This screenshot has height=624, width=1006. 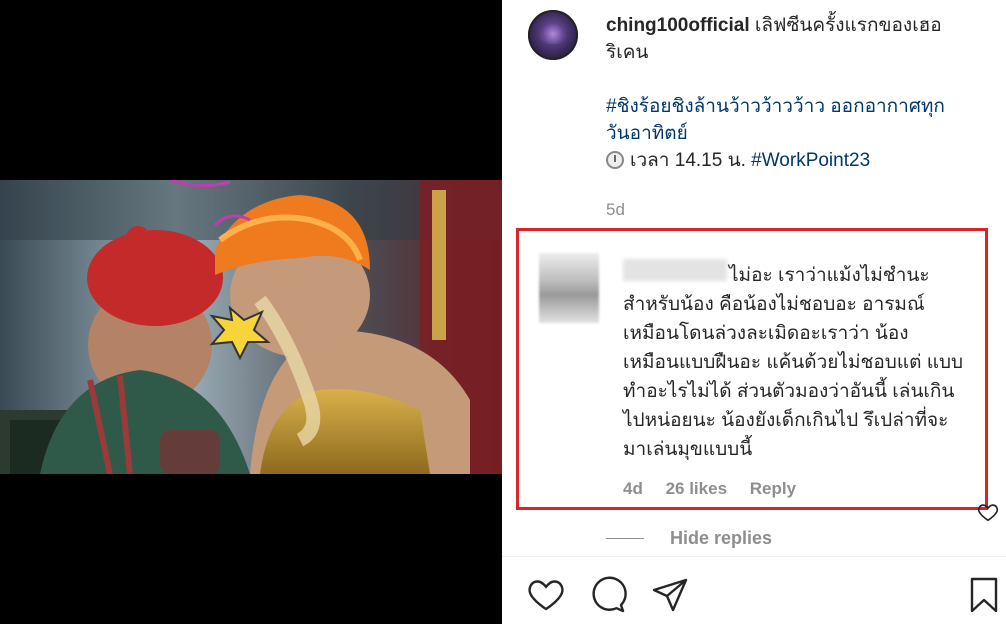 What do you see at coordinates (553, 35) in the screenshot?
I see `profile-avatar` at bounding box center [553, 35].